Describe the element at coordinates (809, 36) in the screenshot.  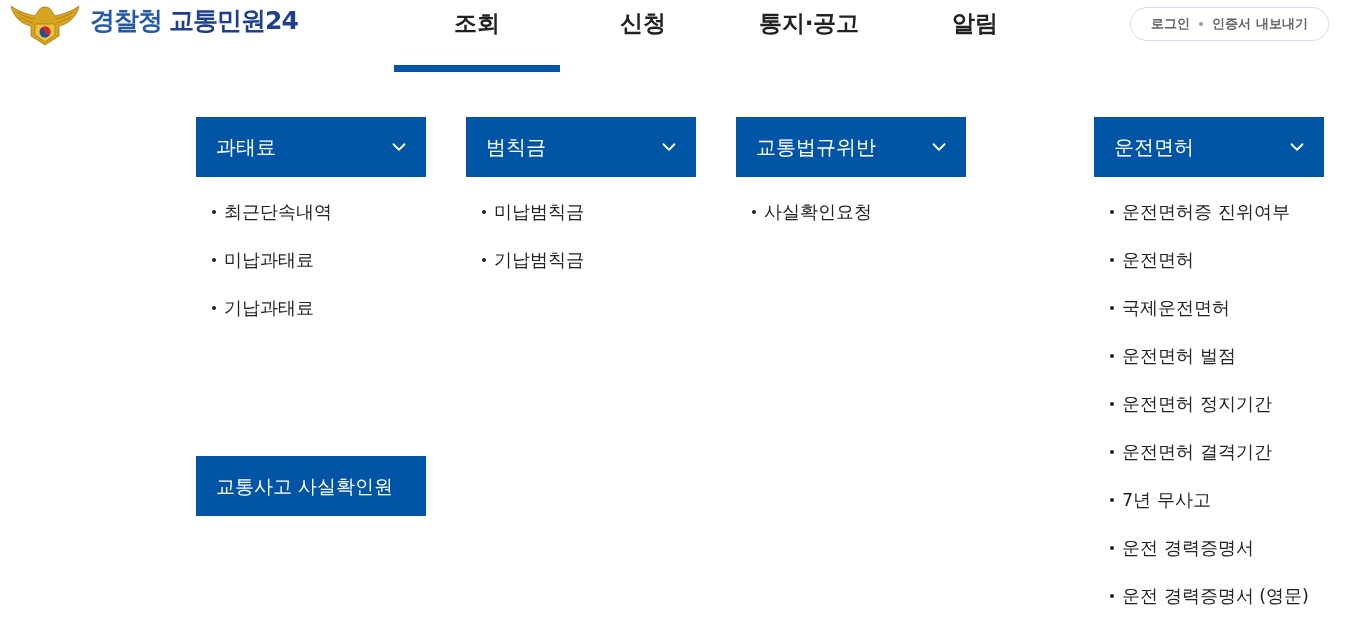
I see `nav-tab: 통지·공고` at that location.